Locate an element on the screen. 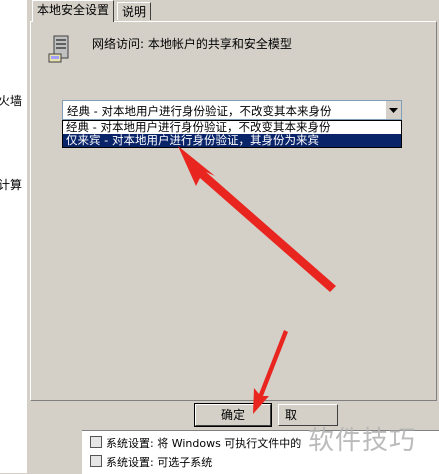 This screenshot has height=474, width=439. watermark: 软件技巧 is located at coordinates (362, 441).